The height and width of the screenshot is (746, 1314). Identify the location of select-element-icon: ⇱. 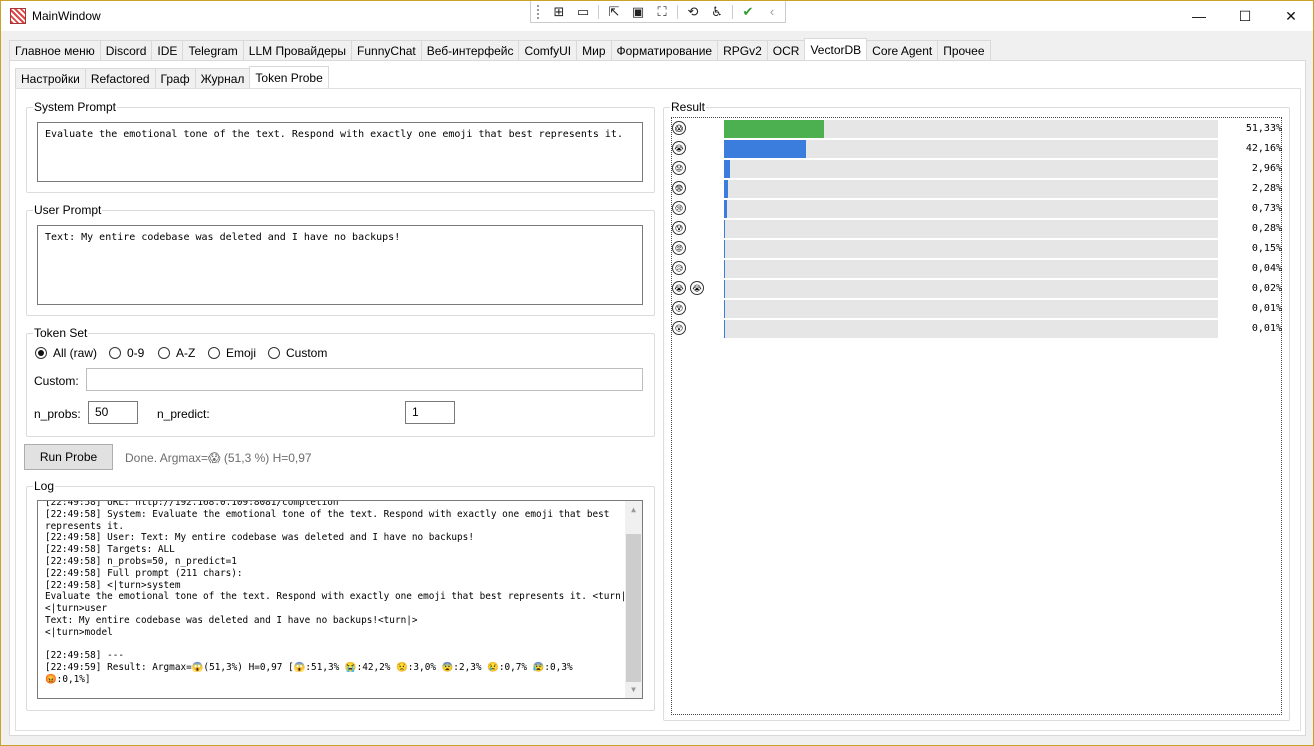
(614, 12).